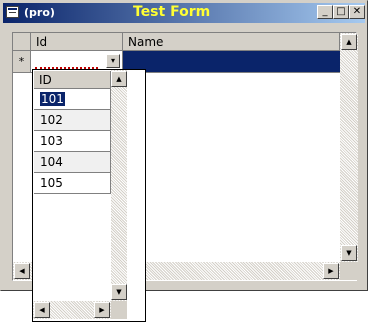 The image size is (368, 322). Describe the element at coordinates (22, 62) in the screenshot. I see `row-selector: *` at that location.